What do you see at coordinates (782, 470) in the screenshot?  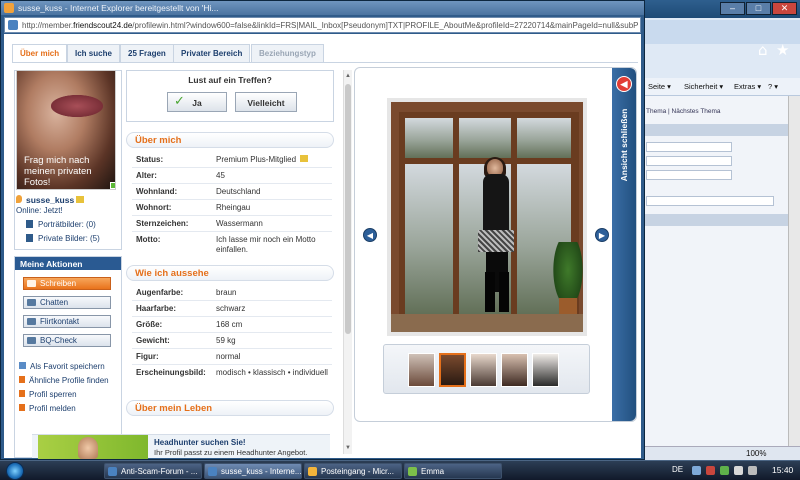 I see `clock: 15:40` at bounding box center [782, 470].